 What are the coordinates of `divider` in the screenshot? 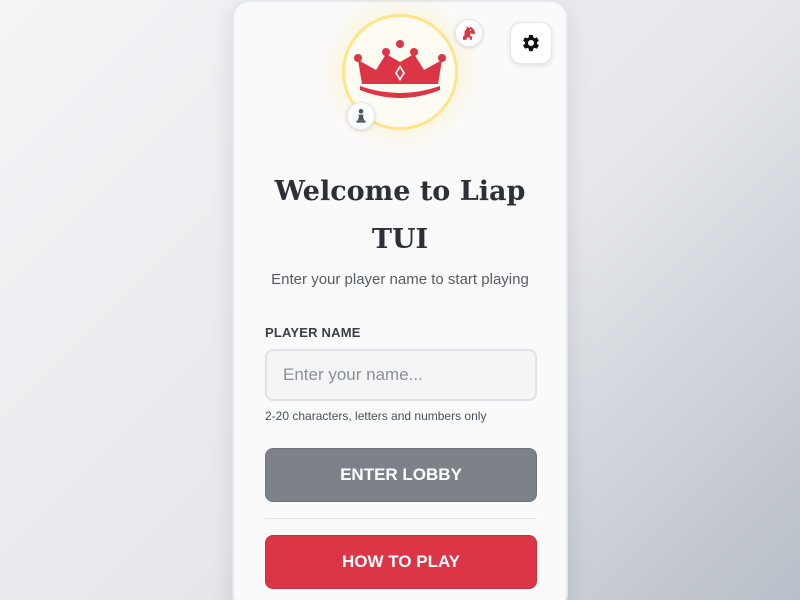 It's located at (401, 518).